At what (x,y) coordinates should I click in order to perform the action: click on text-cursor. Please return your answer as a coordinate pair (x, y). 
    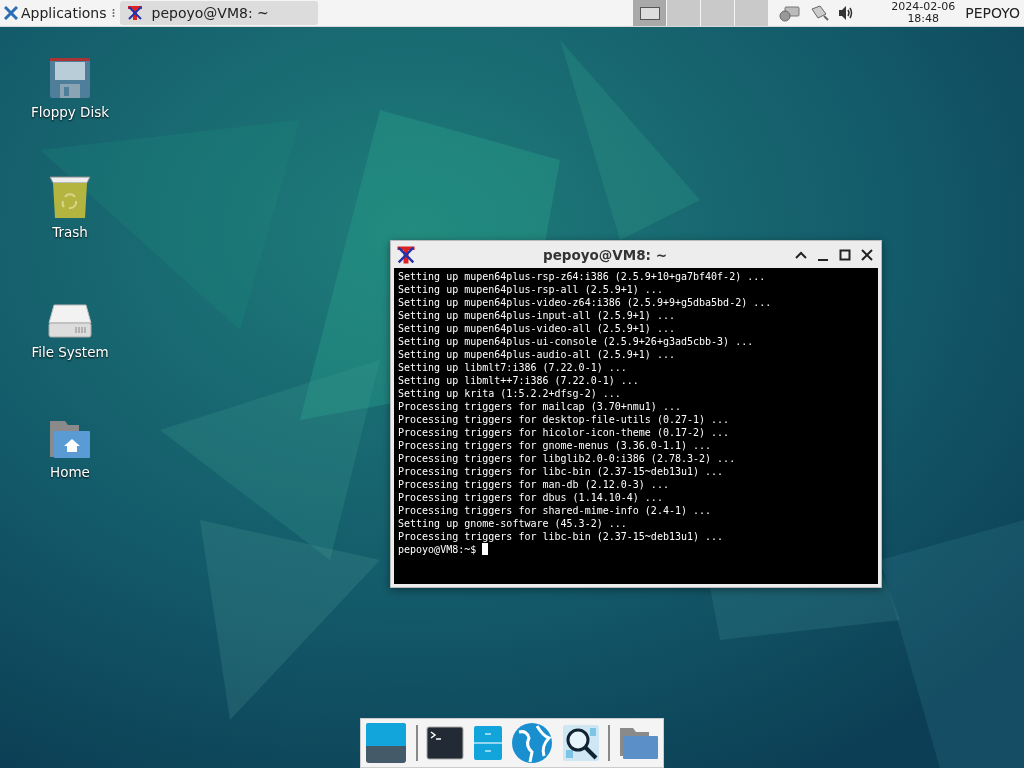
    Looking at the image, I should click on (485, 549).